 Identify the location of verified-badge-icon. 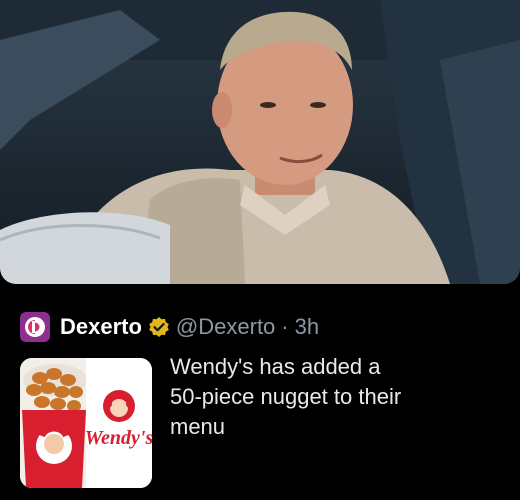
(159, 327).